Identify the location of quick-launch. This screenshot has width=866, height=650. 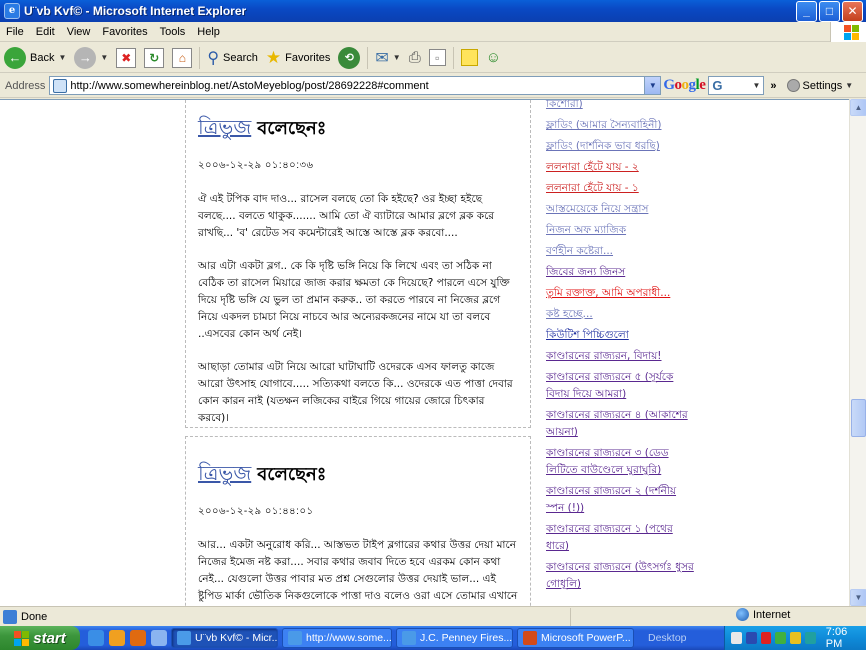
(127, 638).